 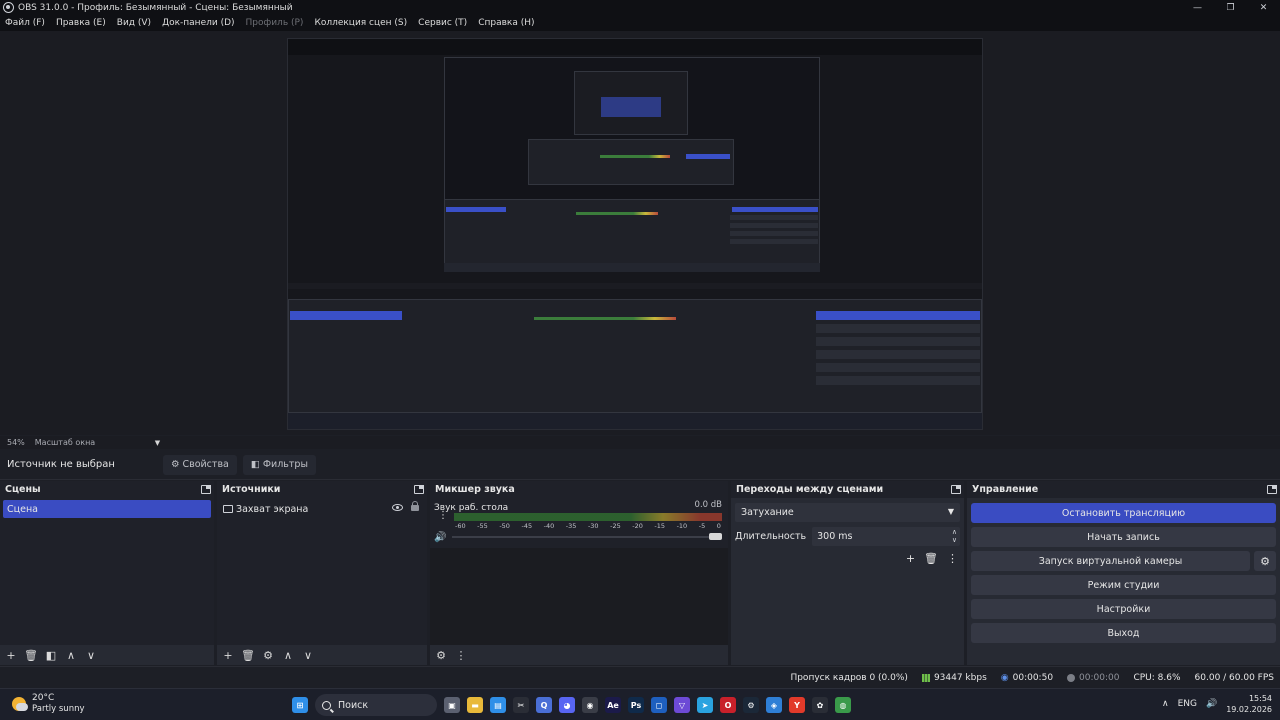 What do you see at coordinates (25, 23) in the screenshot?
I see `menu-file: Файл (F)` at bounding box center [25, 23].